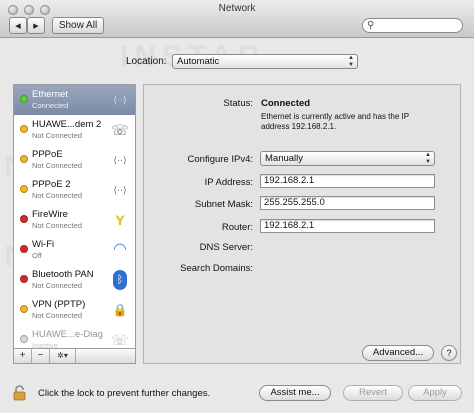 This screenshot has width=474, height=413. What do you see at coordinates (37, 255) in the screenshot?
I see `service-status: Off` at bounding box center [37, 255].